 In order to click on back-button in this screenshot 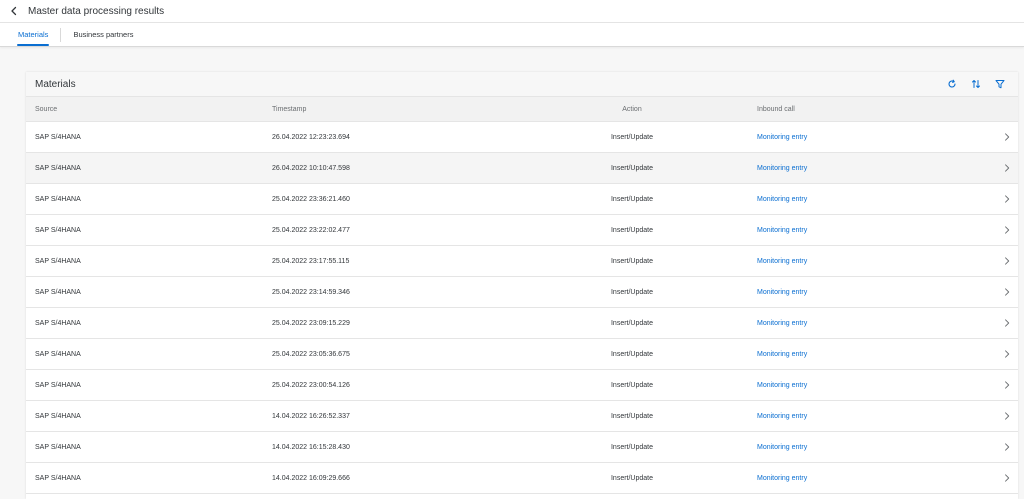, I will do `click(14, 11)`.